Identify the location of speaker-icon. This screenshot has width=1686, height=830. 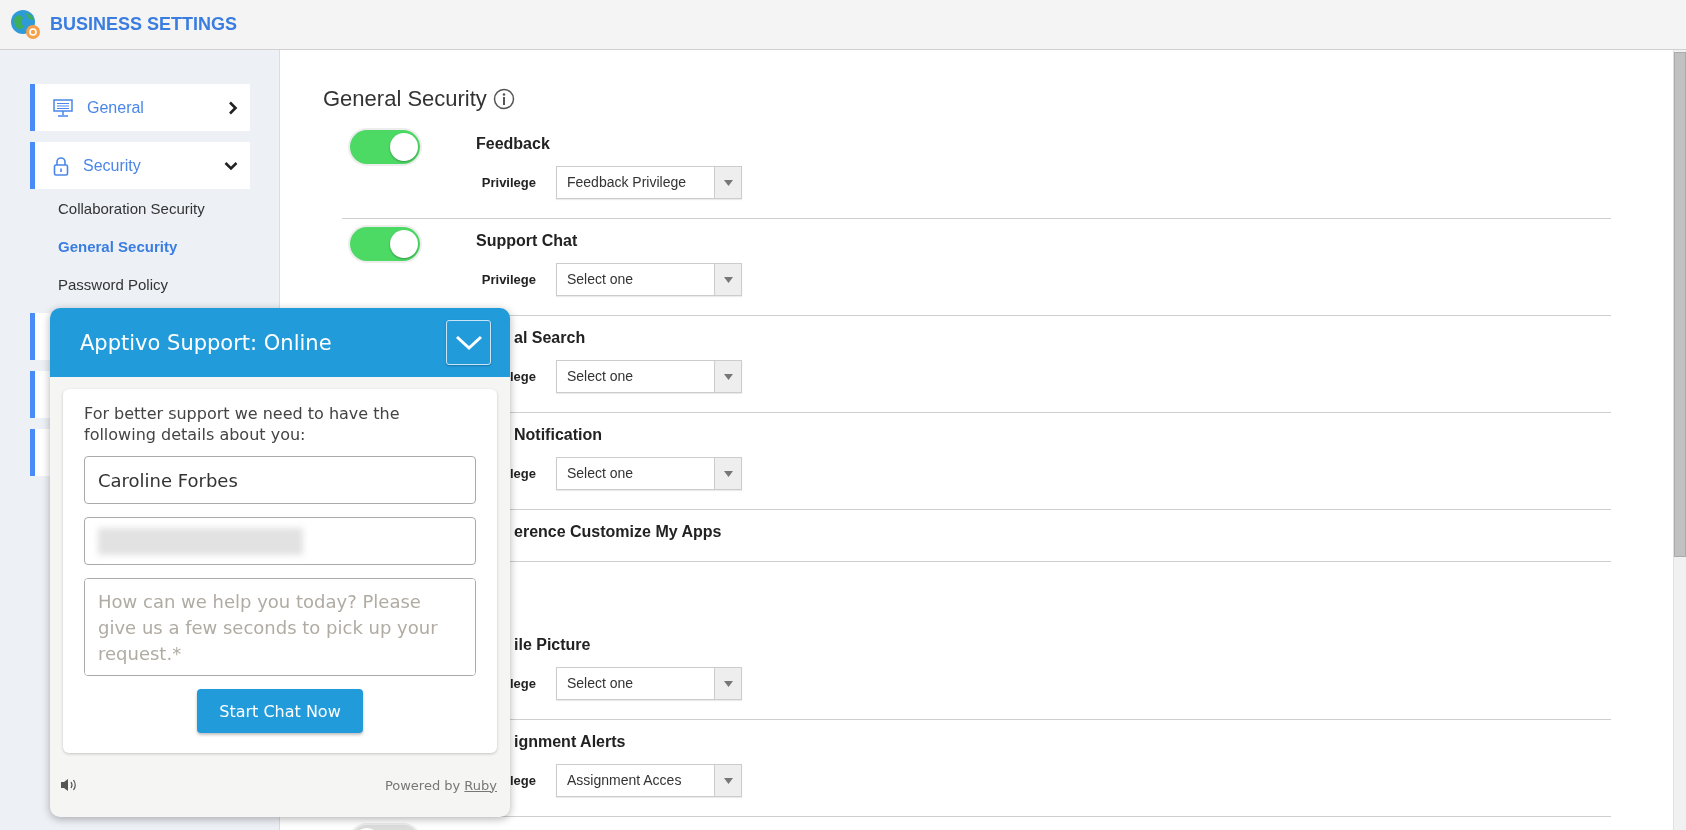
(69, 785).